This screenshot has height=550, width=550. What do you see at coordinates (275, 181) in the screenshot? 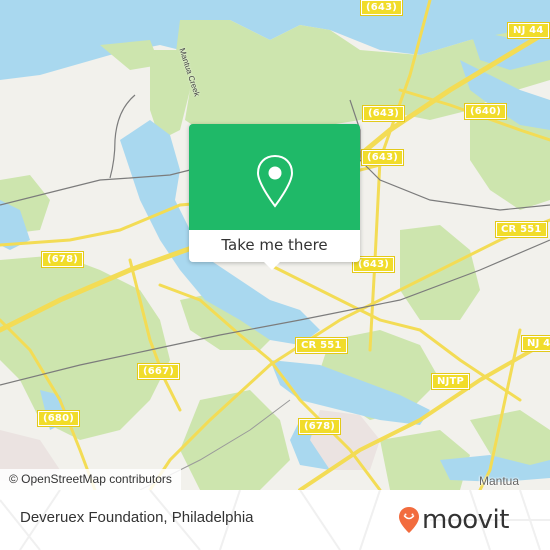
I see `map-pin-icon` at bounding box center [275, 181].